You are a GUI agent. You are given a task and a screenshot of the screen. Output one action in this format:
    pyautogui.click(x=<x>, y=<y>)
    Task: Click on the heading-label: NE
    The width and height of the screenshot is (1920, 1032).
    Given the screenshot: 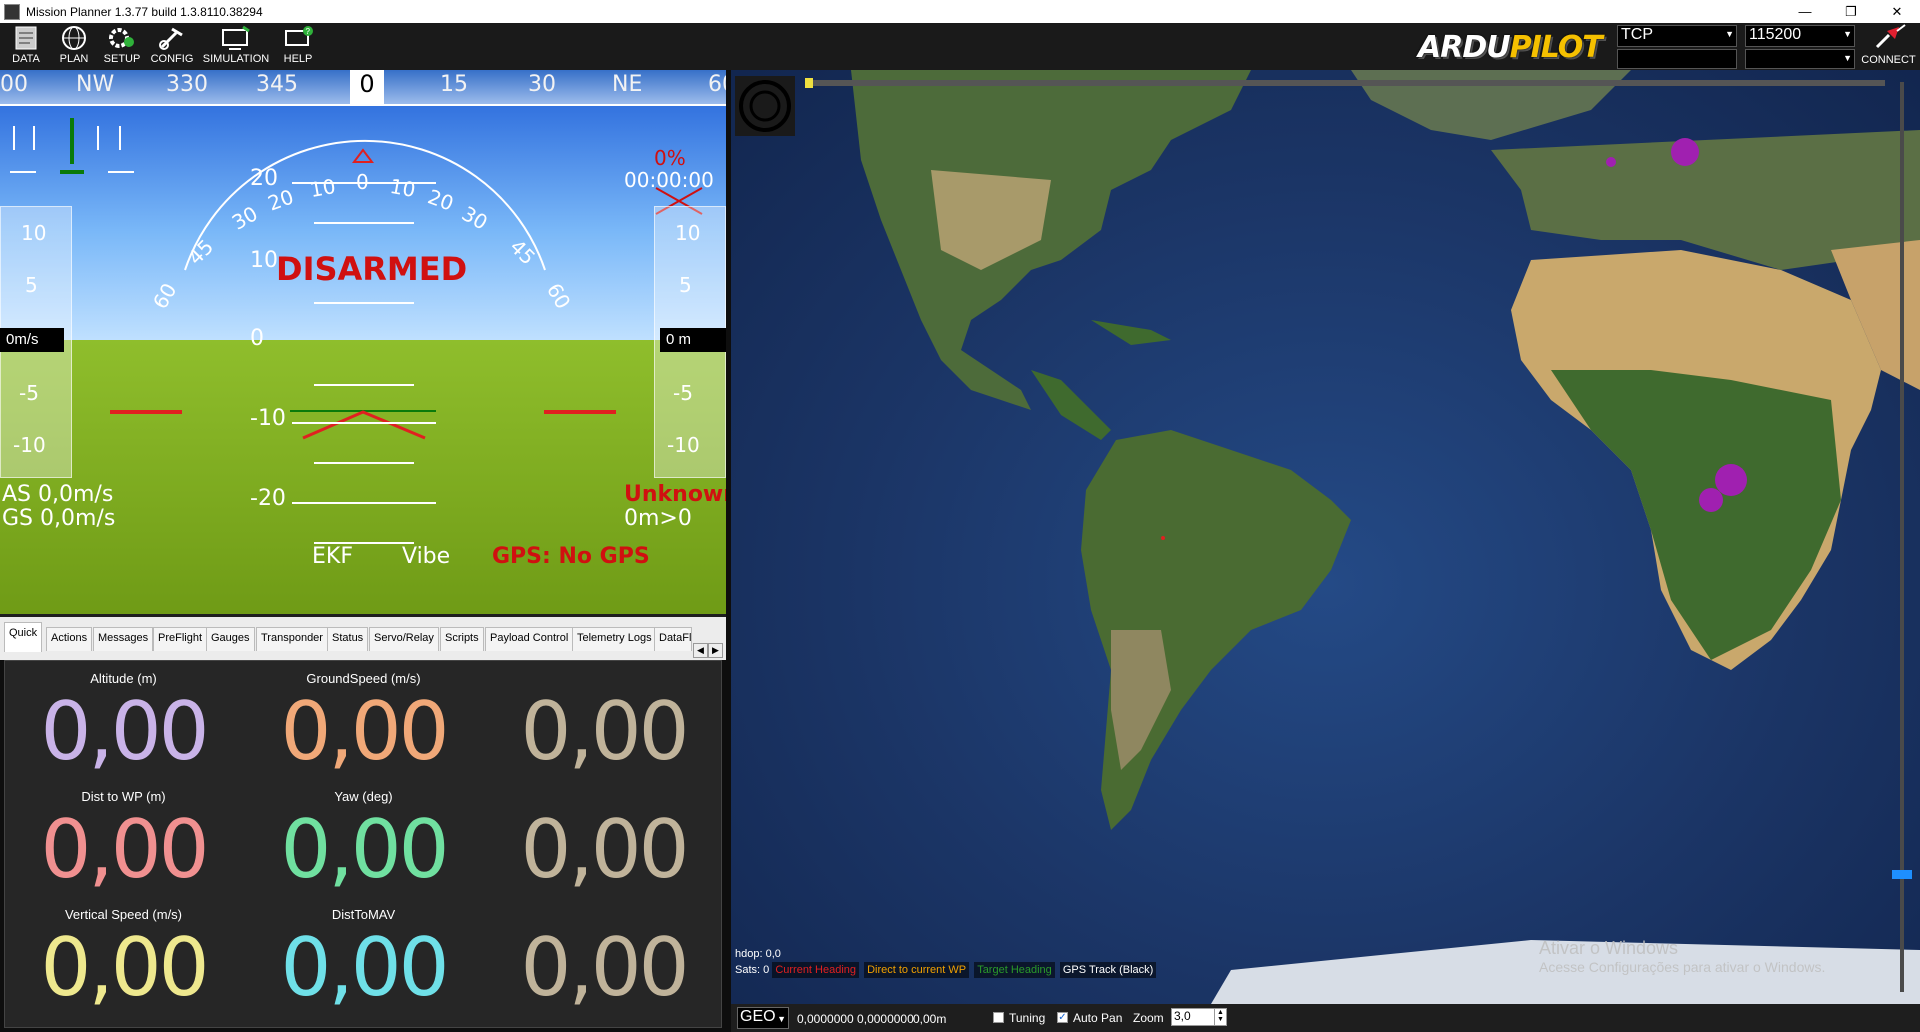 What is the action you would take?
    pyautogui.click(x=627, y=84)
    